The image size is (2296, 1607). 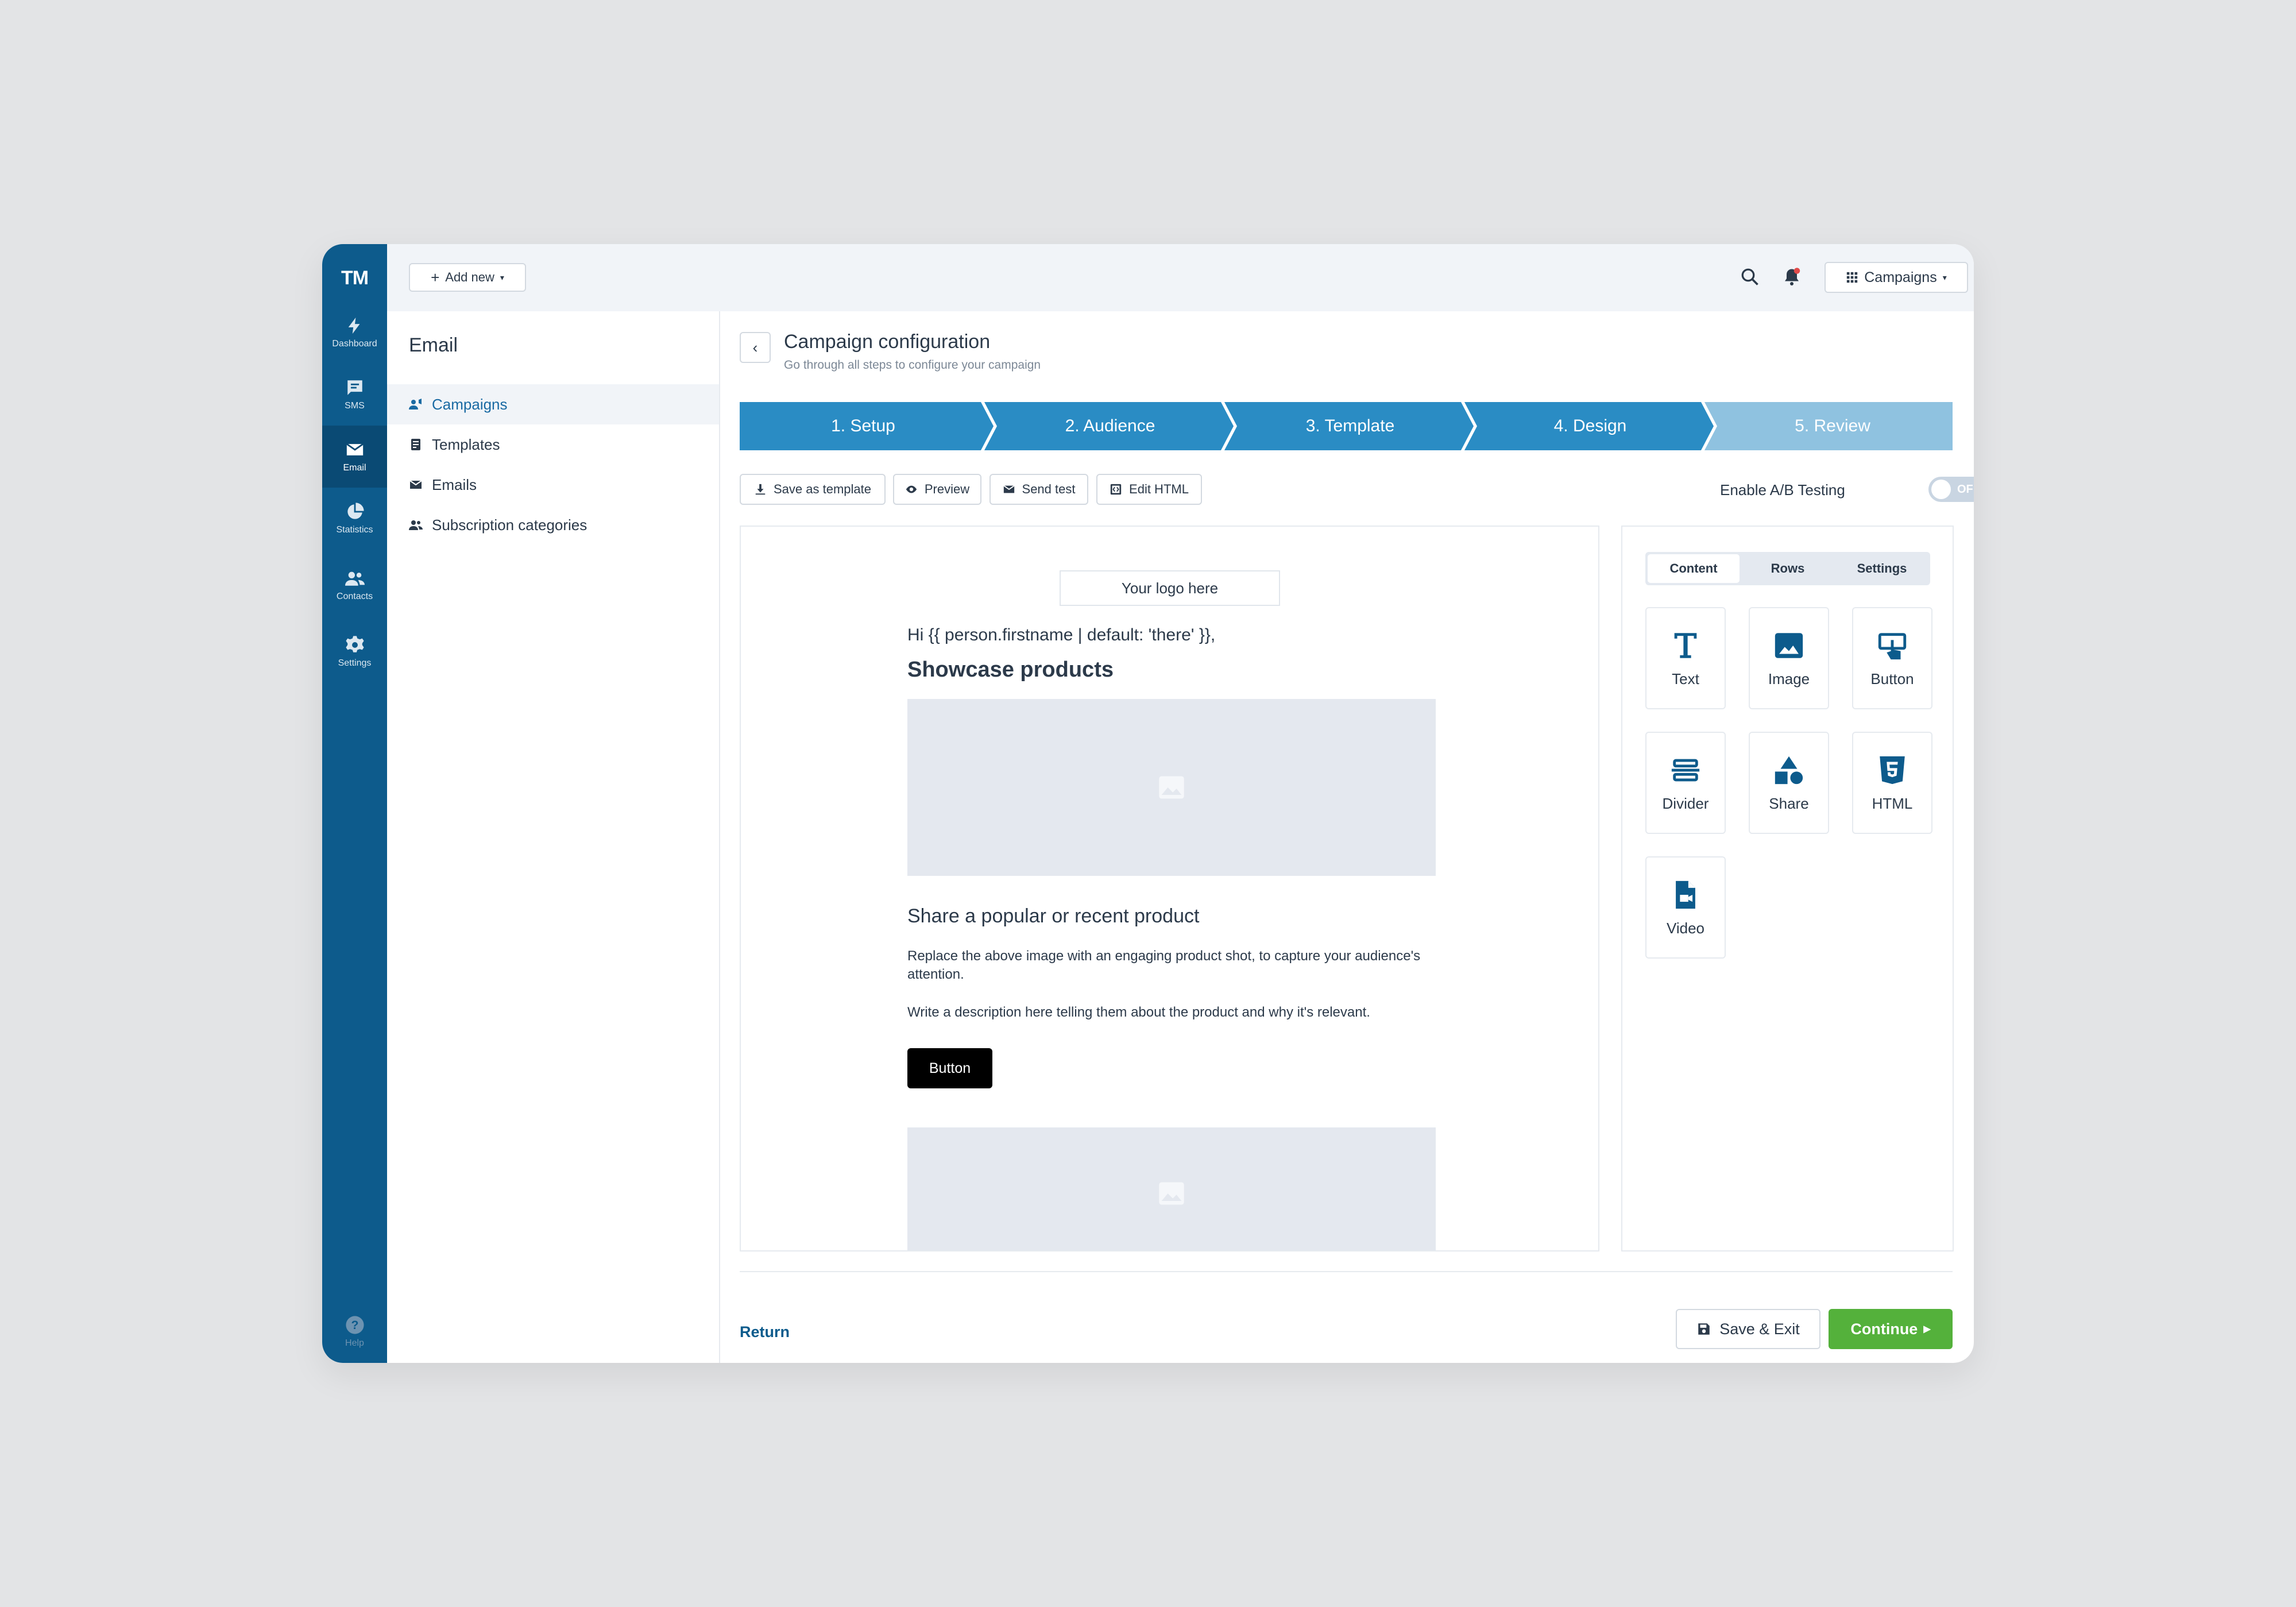 I want to click on people-icon, so click(x=355, y=579).